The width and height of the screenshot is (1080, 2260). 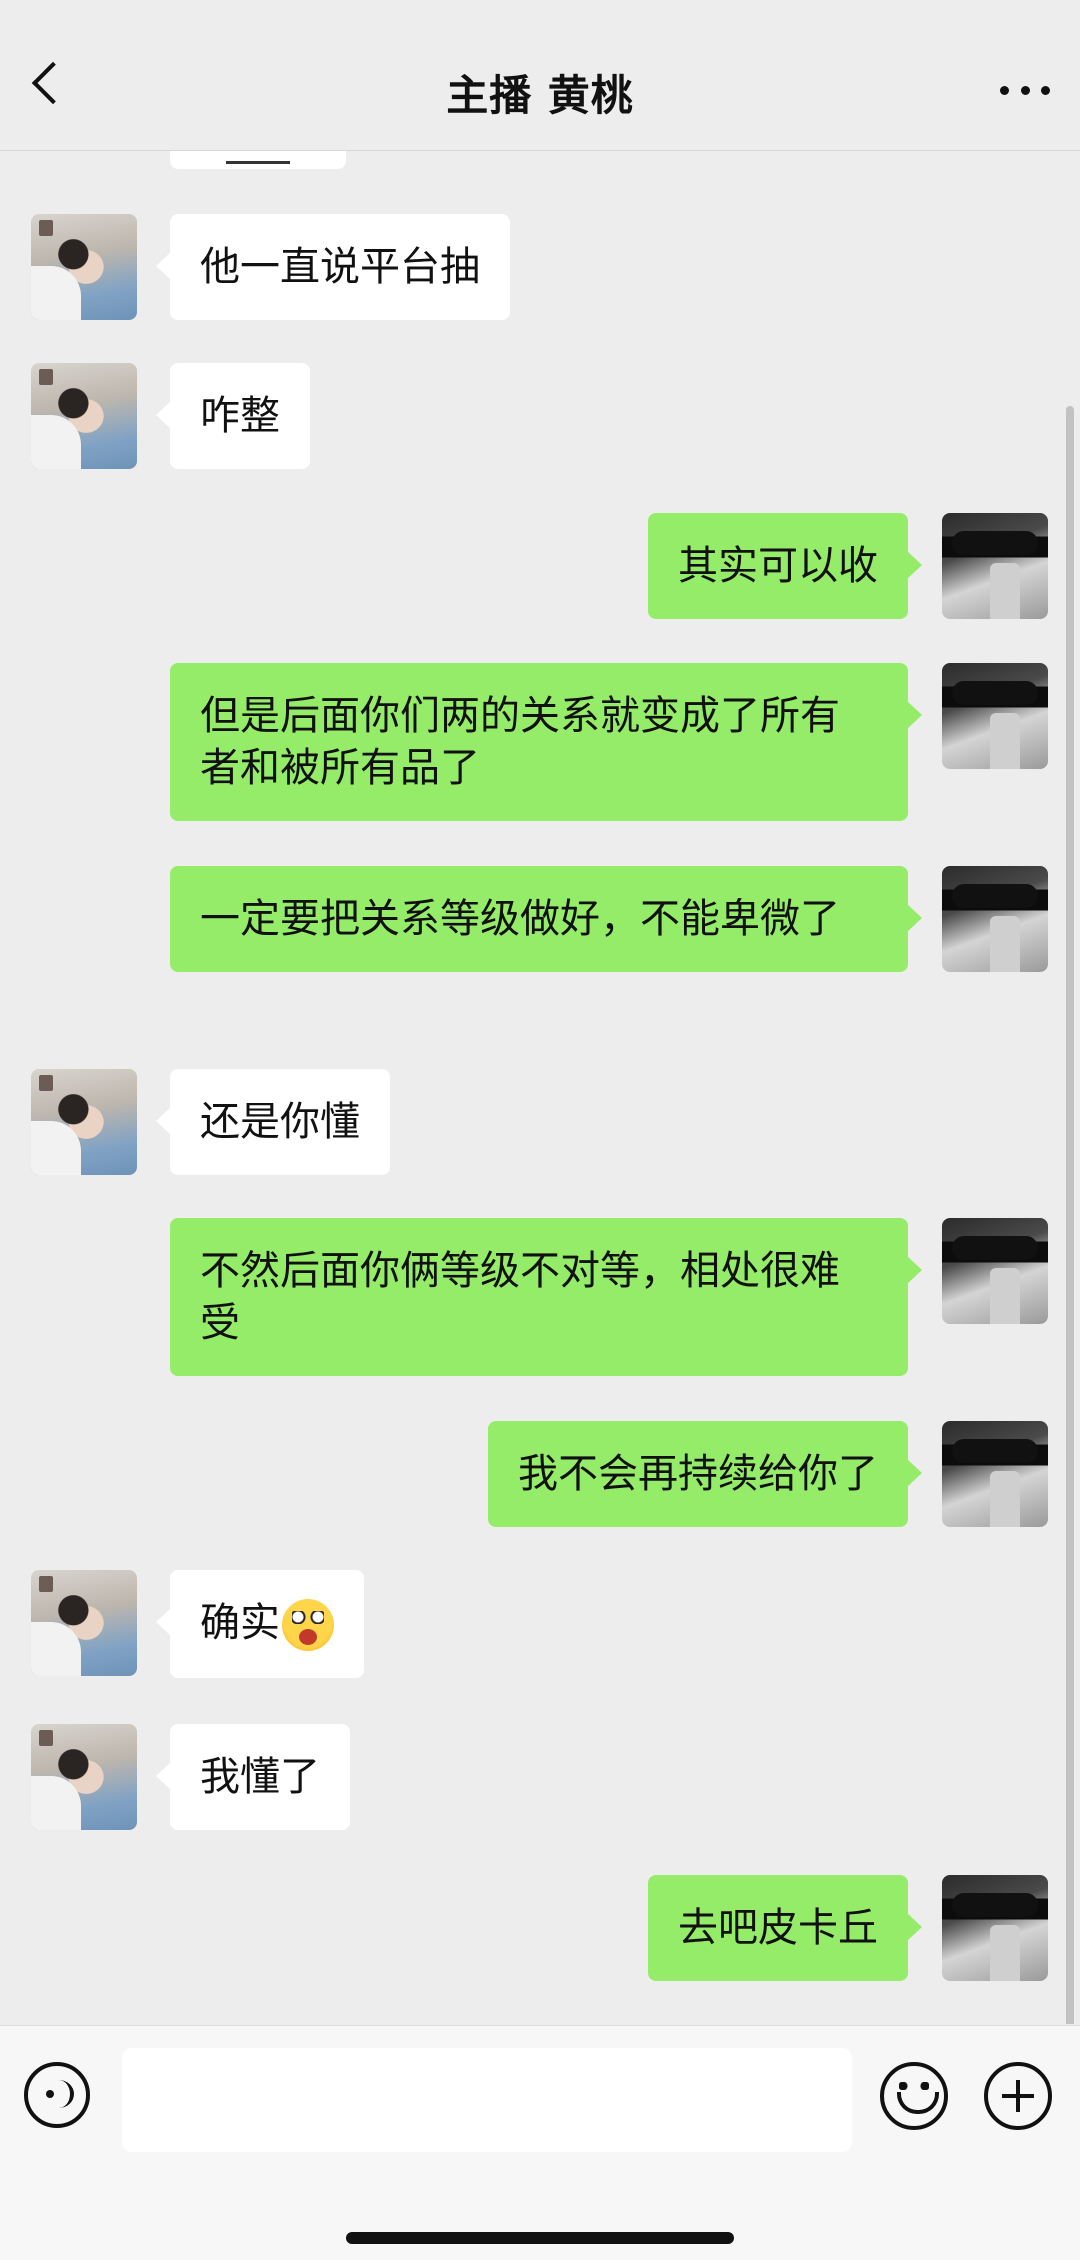 I want to click on scrollbar, so click(x=1070, y=1215).